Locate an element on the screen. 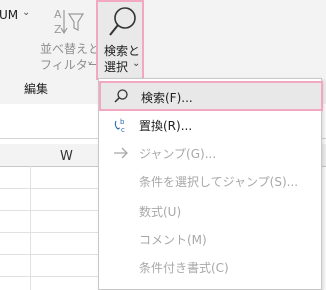 This screenshot has width=326, height=290. magnifier-icon is located at coordinates (122, 21).